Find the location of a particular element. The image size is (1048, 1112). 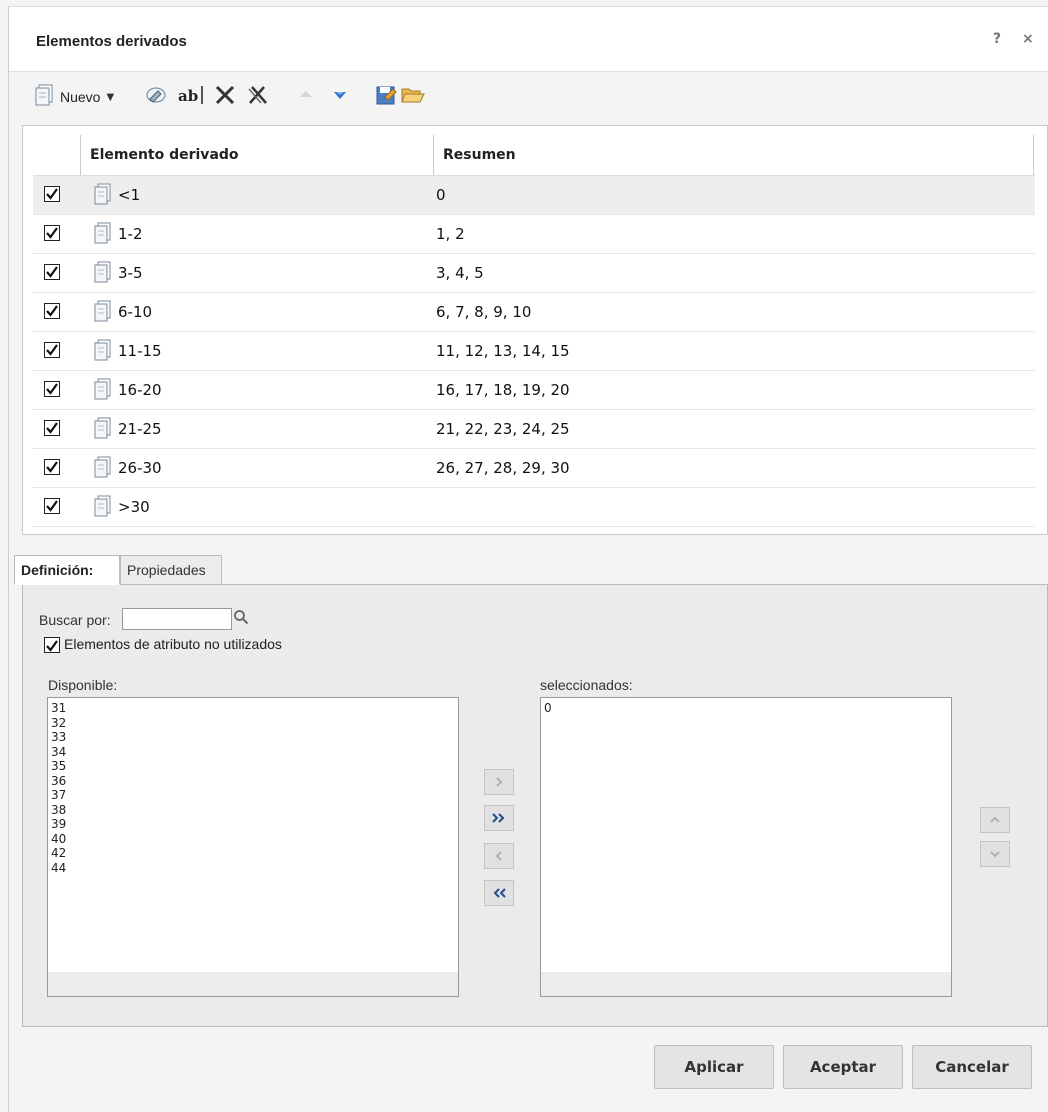

table-row: <1 0 is located at coordinates (534, 195).